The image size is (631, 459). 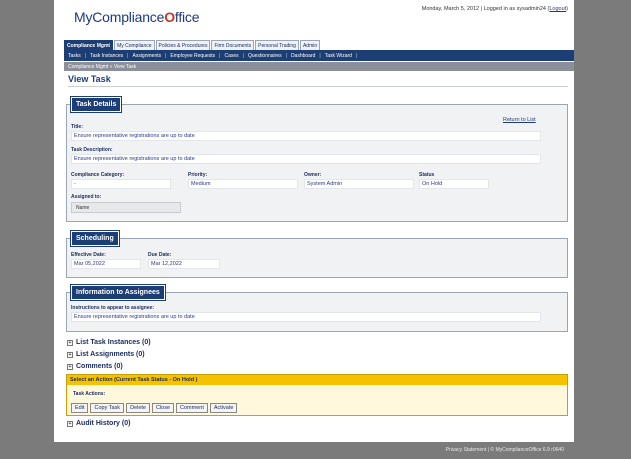 I want to click on category-value: -, so click(x=121, y=184).